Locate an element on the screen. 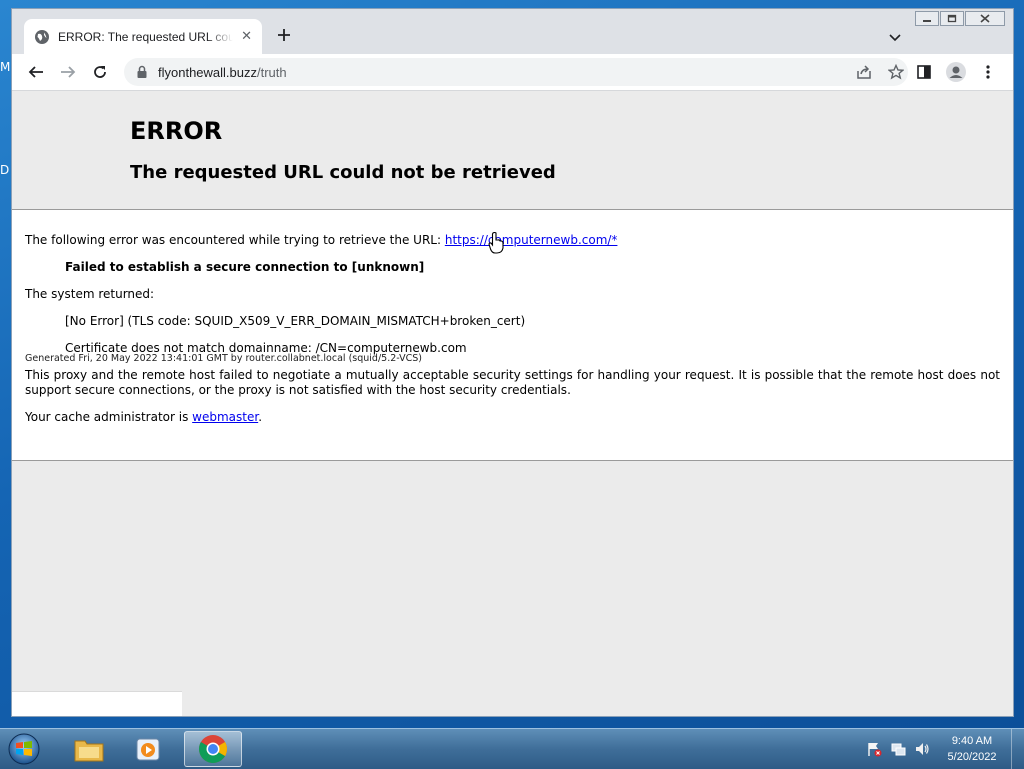 This screenshot has width=1024, height=769. tab-search-button is located at coordinates (895, 36).